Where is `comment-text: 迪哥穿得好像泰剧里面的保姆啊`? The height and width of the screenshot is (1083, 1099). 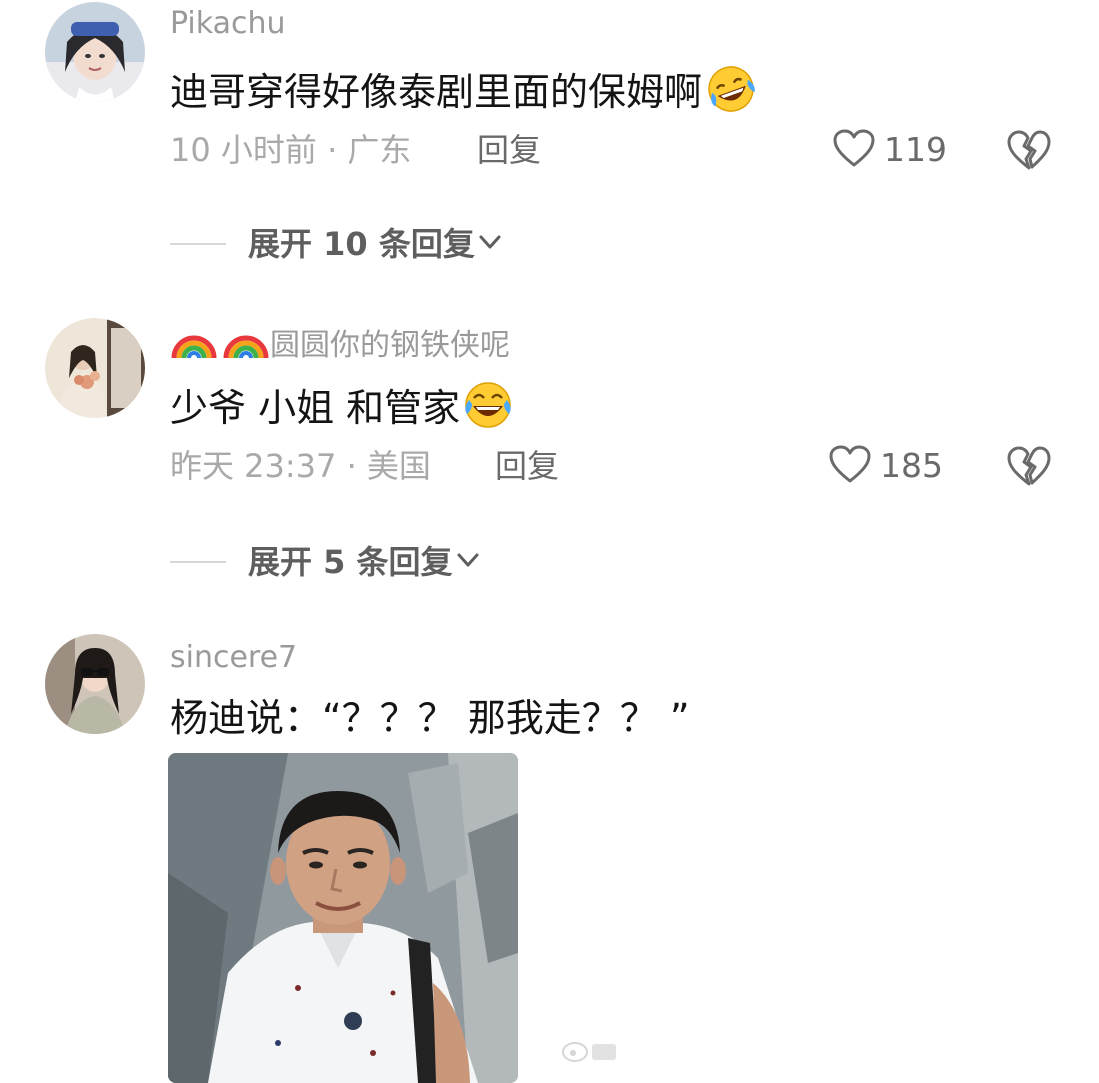 comment-text: 迪哥穿得好像泰剧里面的保姆啊 is located at coordinates (464, 94).